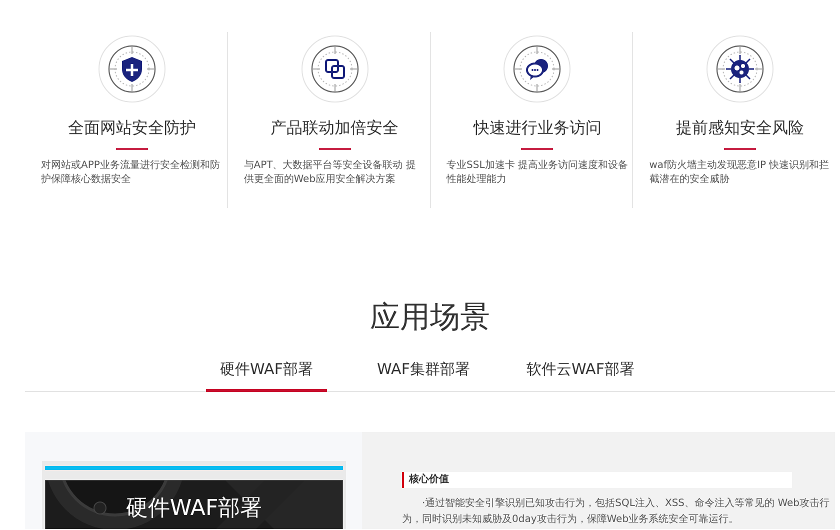 This screenshot has height=530, width=840. I want to click on virus-icon, so click(740, 69).